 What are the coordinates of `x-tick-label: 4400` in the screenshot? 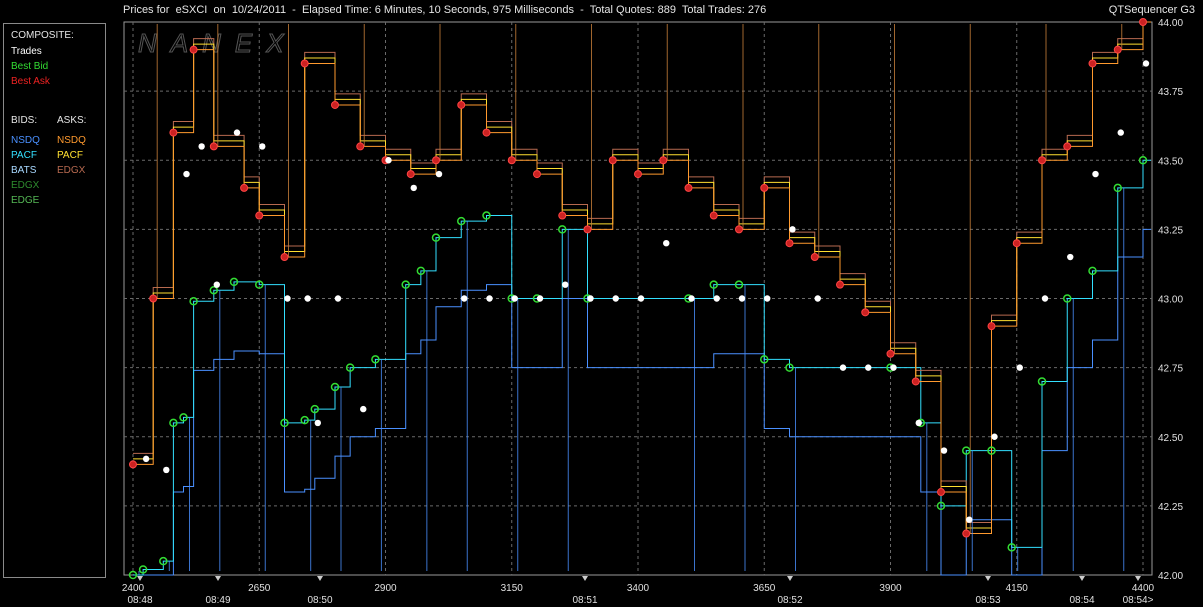 It's located at (1143, 588).